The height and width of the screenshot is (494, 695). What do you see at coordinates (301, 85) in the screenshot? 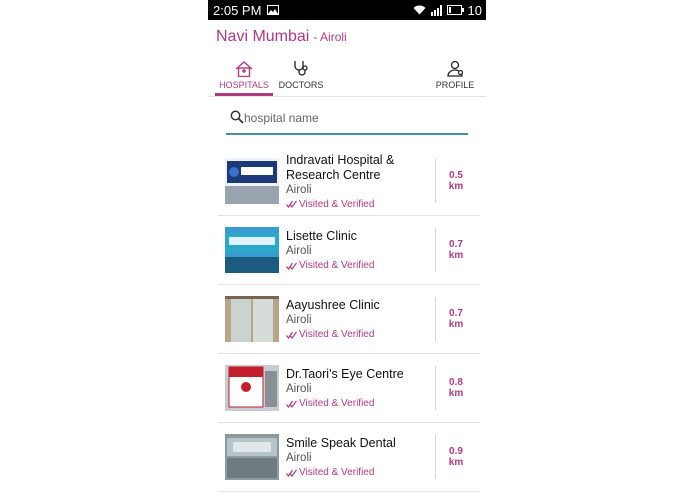
I see `tab-doctors-label: DOCTORS` at bounding box center [301, 85].